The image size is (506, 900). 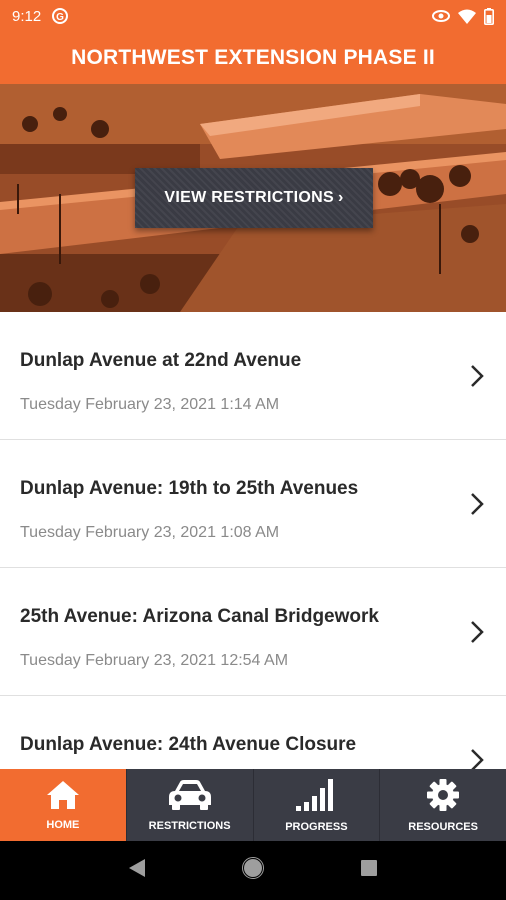 What do you see at coordinates (443, 796) in the screenshot?
I see `gear-icon` at bounding box center [443, 796].